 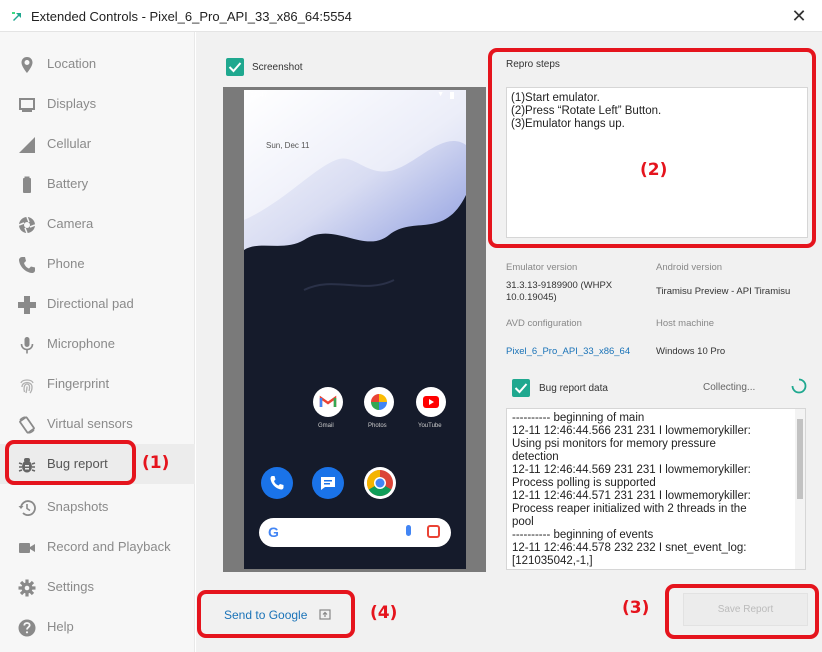 I want to click on chrome-icon, so click(x=379, y=483).